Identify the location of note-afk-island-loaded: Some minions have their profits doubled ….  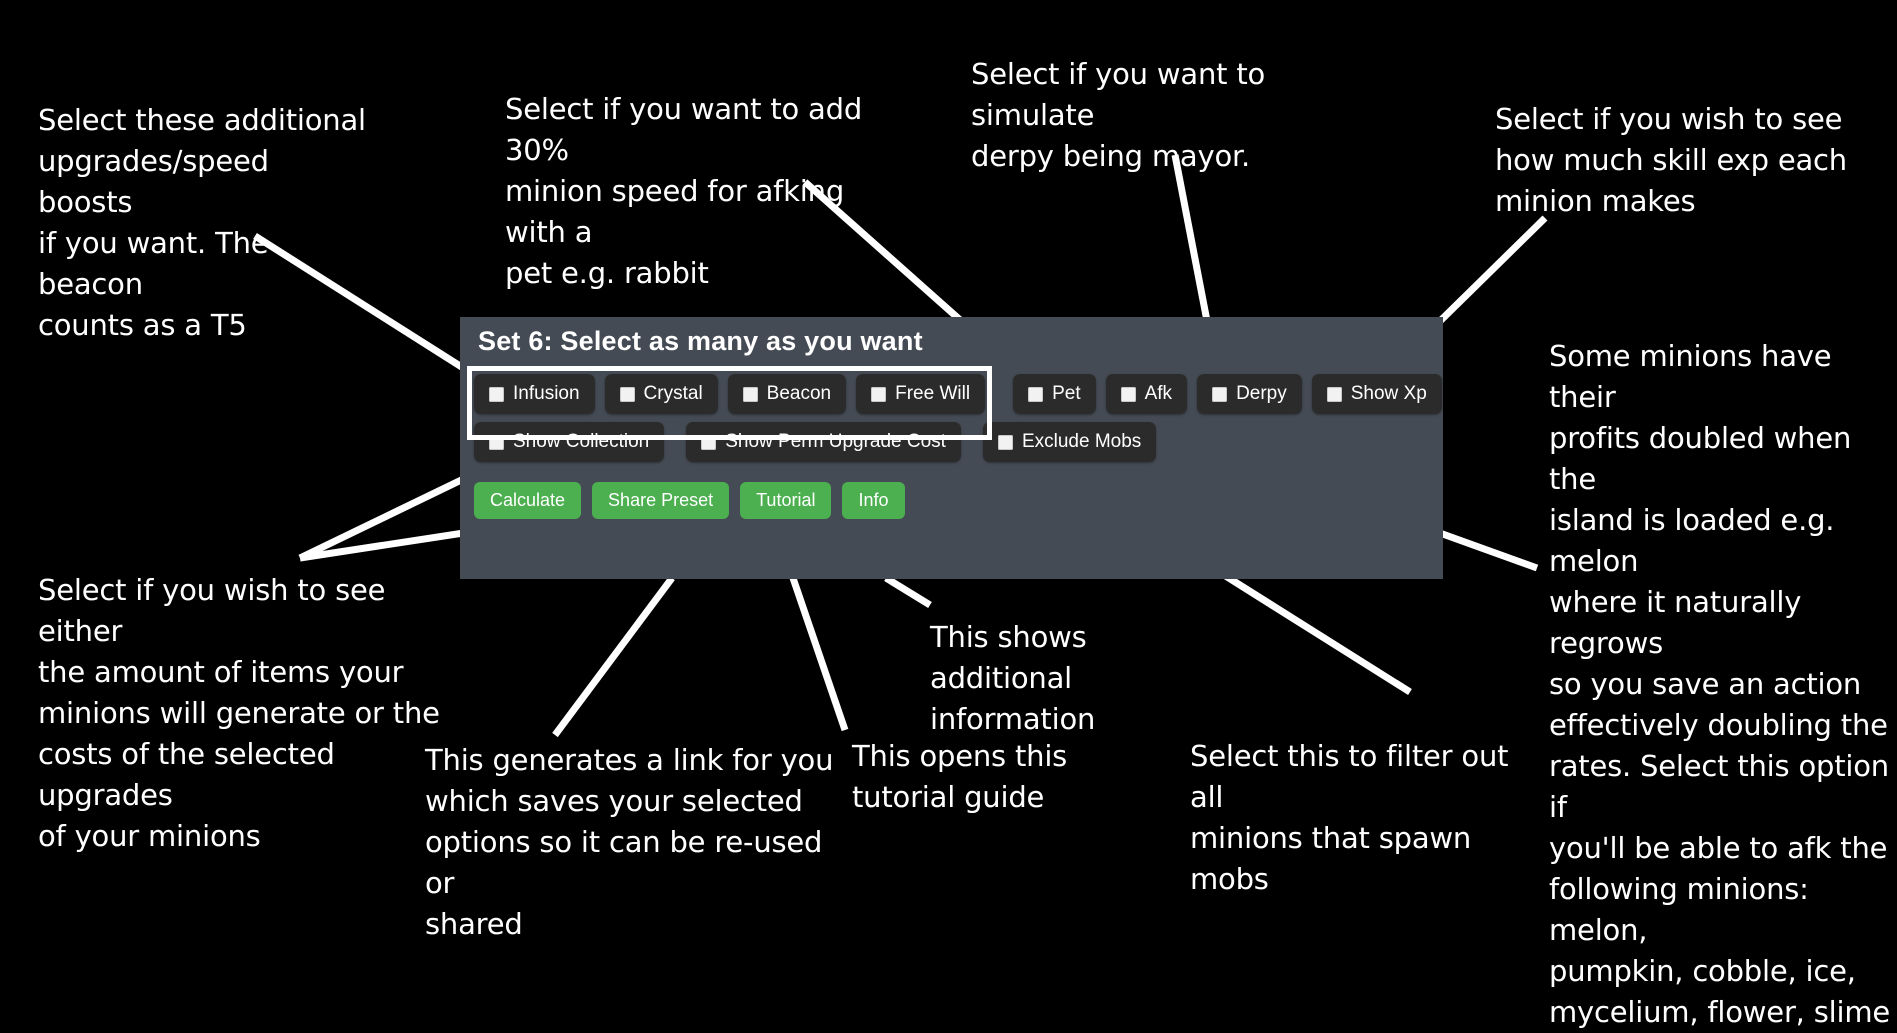
(1720, 684).